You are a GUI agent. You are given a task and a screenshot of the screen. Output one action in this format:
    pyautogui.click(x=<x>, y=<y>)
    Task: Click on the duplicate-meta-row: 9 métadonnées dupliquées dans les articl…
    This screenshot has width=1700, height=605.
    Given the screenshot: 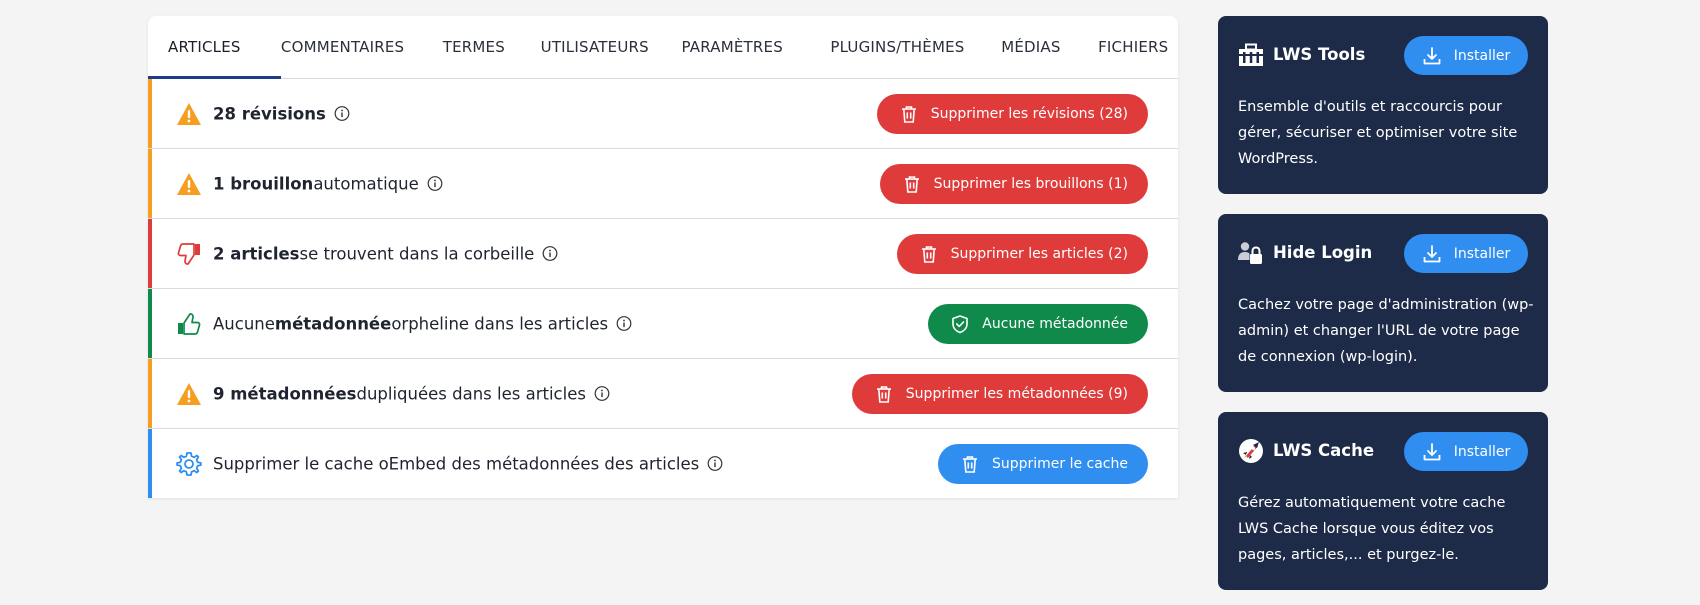 What is the action you would take?
    pyautogui.click(x=663, y=394)
    